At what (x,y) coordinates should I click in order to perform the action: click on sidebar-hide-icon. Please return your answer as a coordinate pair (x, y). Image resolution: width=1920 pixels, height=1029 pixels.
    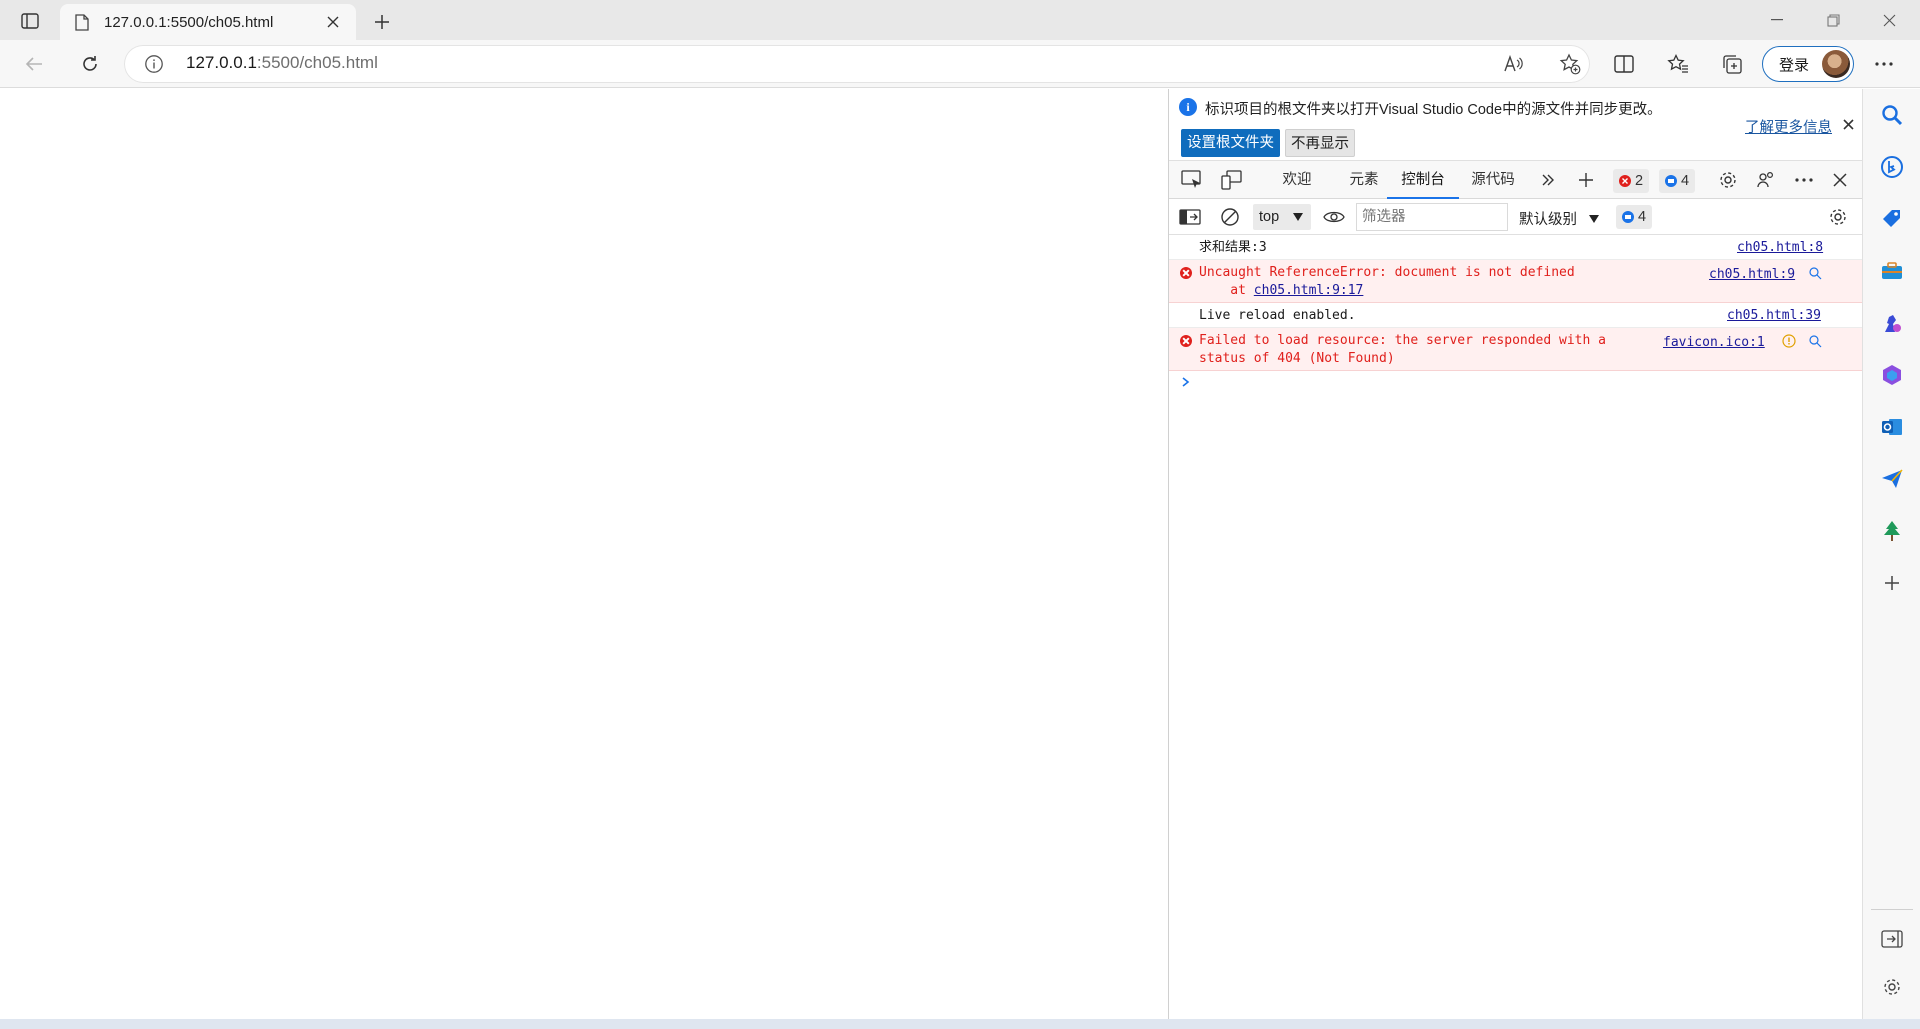
    Looking at the image, I should click on (1892, 939).